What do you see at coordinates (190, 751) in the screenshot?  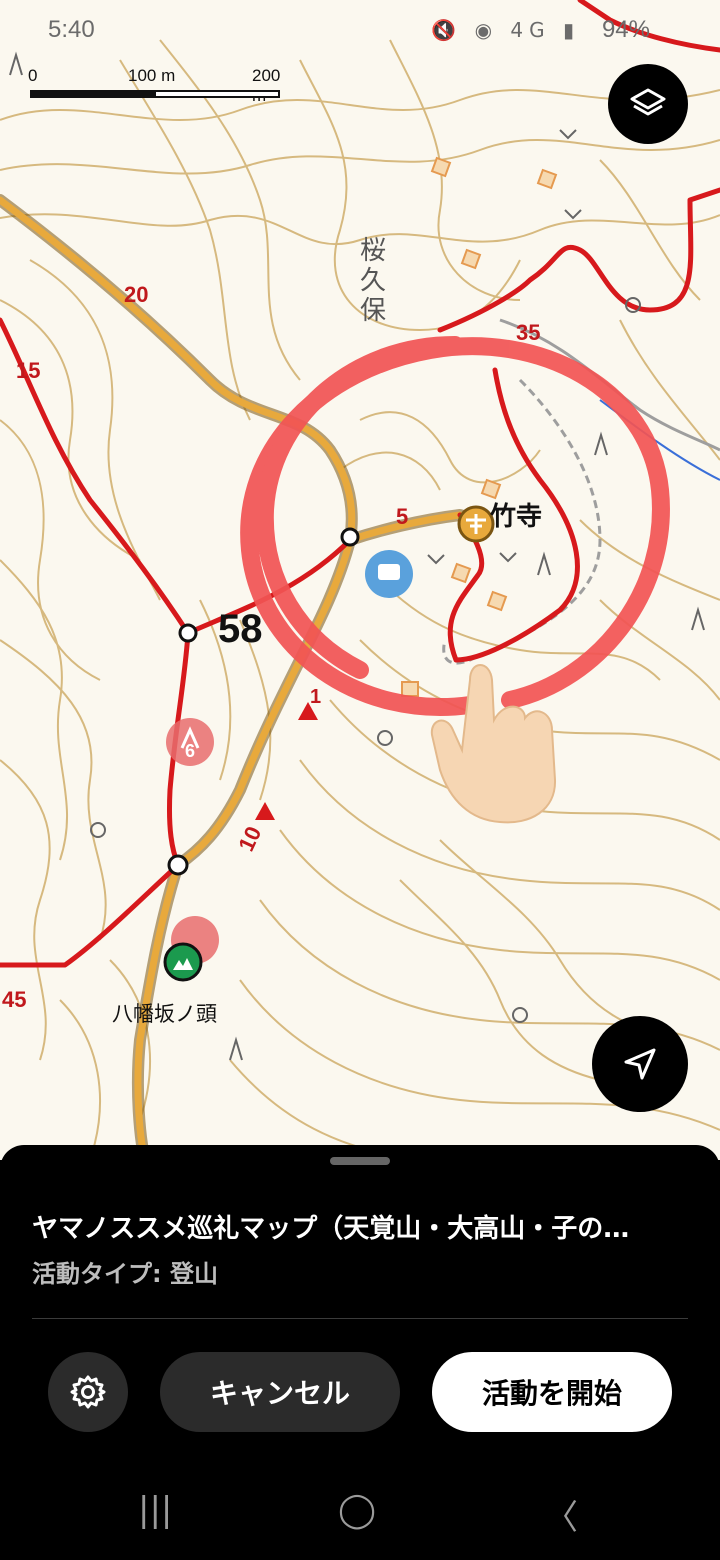 I see `marker-number: 6` at bounding box center [190, 751].